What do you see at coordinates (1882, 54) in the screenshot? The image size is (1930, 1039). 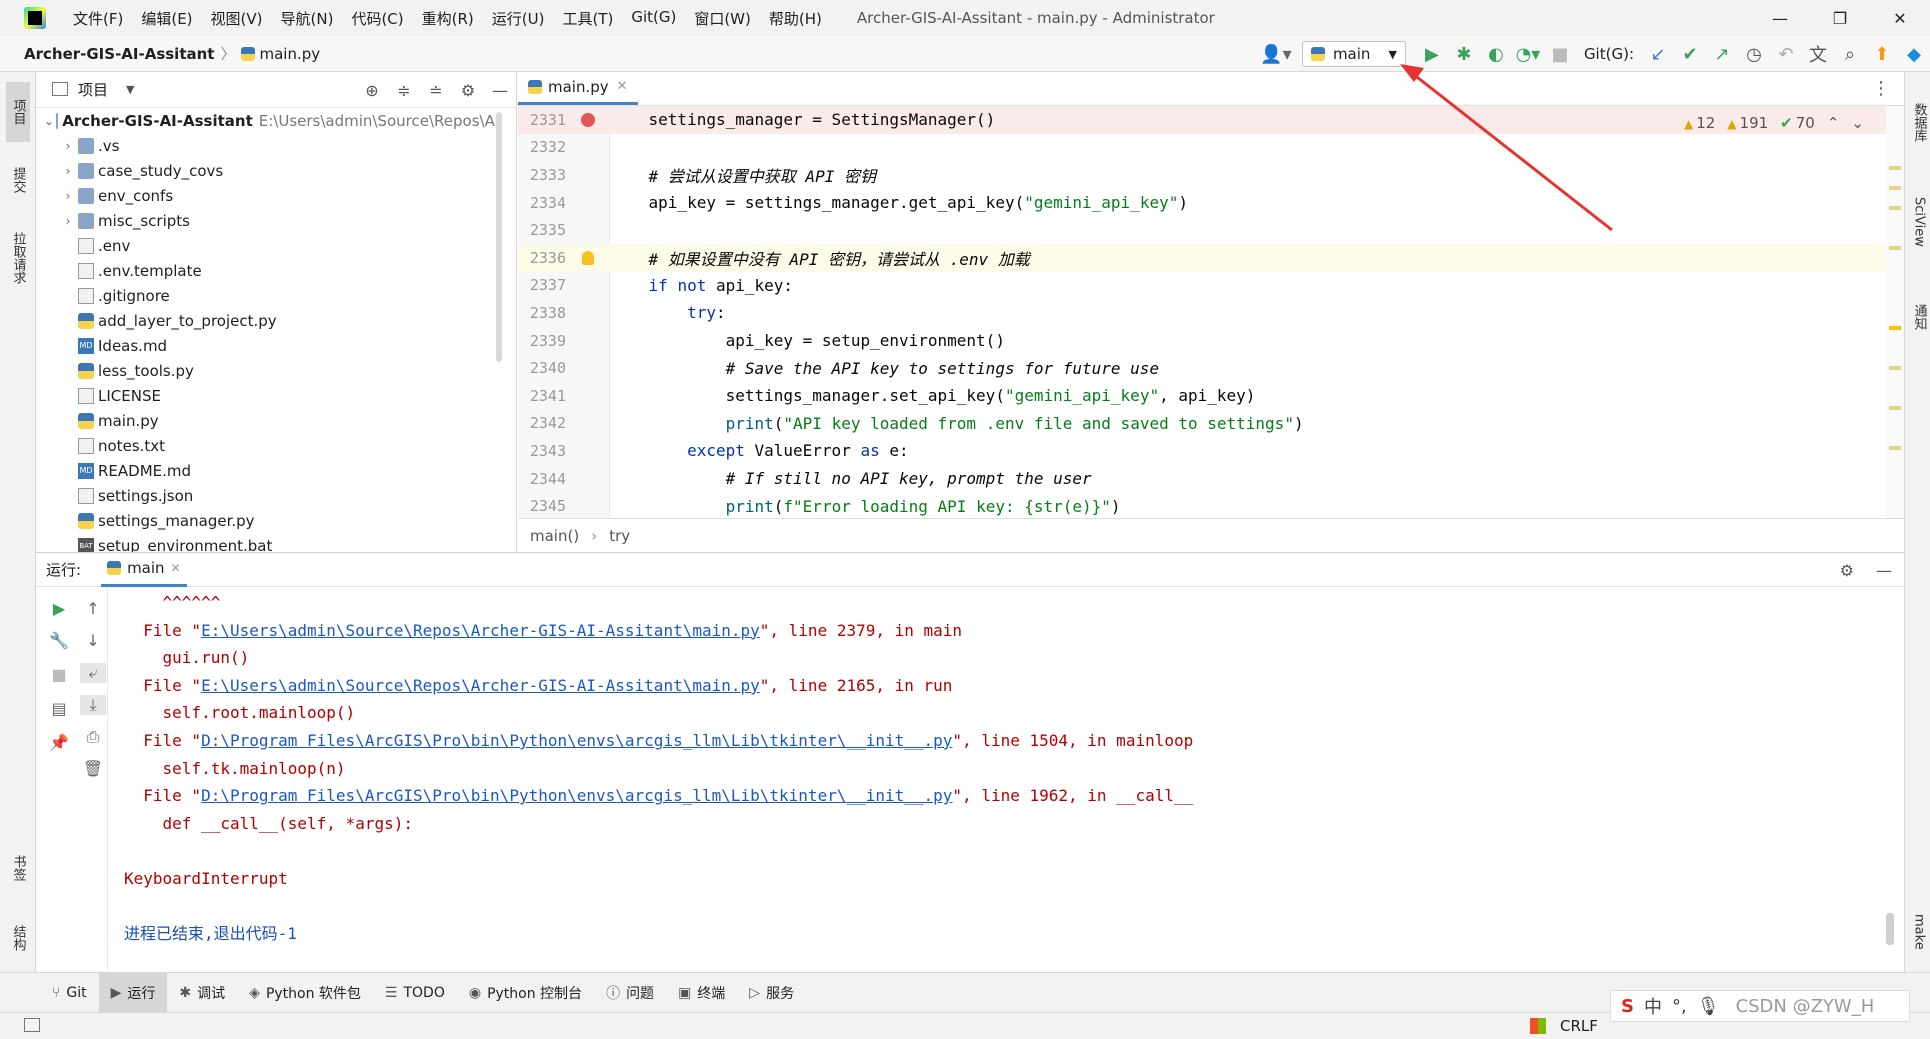 I see `update-icon: ⬆` at bounding box center [1882, 54].